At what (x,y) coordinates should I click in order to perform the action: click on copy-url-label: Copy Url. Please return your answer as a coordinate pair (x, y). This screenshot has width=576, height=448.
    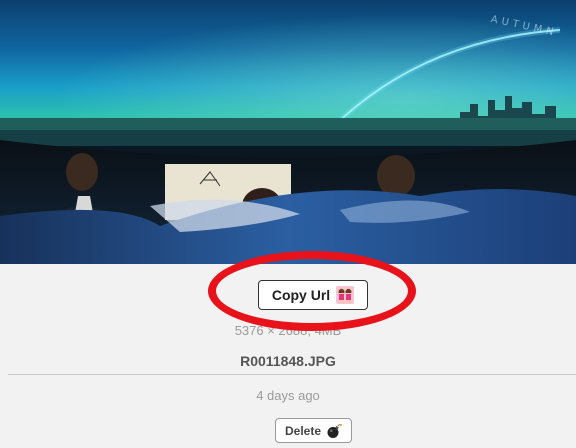
    Looking at the image, I should click on (301, 295).